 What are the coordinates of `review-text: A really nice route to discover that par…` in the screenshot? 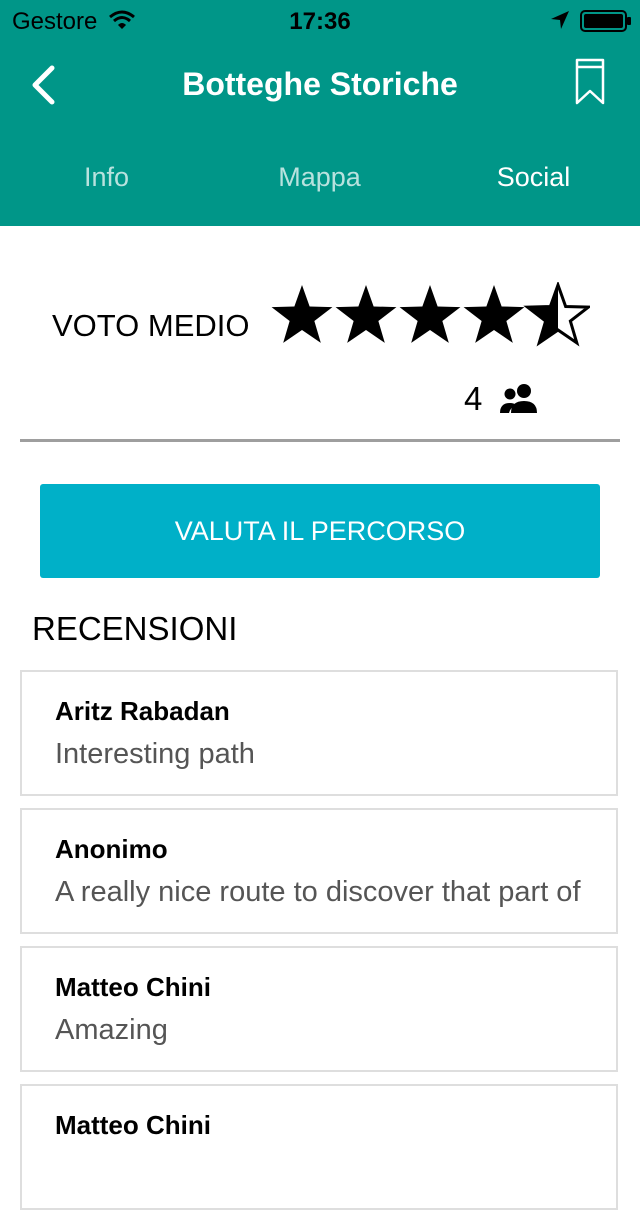 It's located at (318, 892).